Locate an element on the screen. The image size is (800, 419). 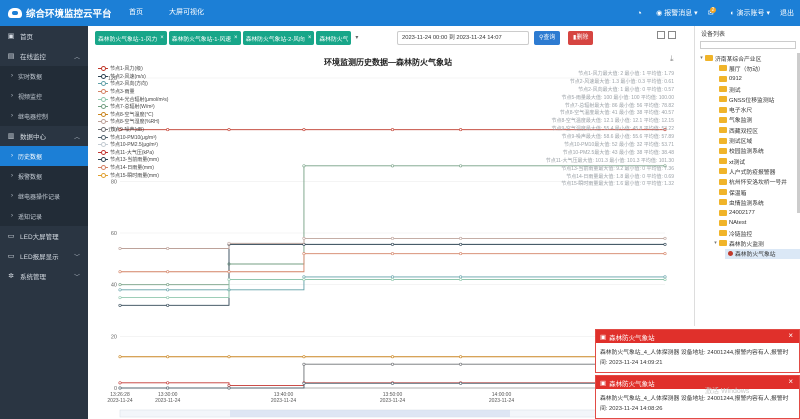
tree-node: 人户式防疫报警器 is located at coordinates (747, 171).